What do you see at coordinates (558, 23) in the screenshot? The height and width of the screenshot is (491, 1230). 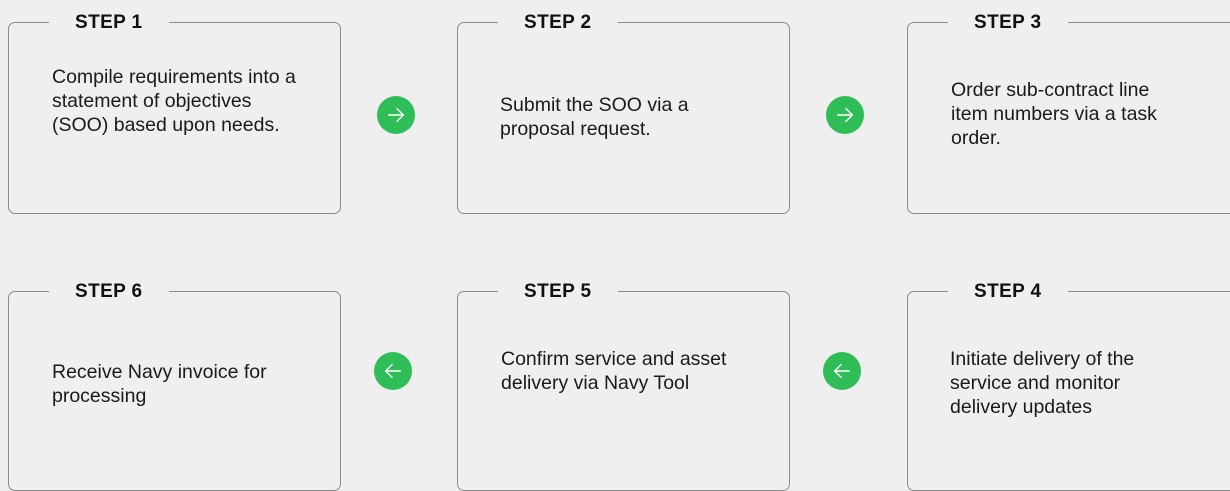 I see `step-2-label: STEP 2` at bounding box center [558, 23].